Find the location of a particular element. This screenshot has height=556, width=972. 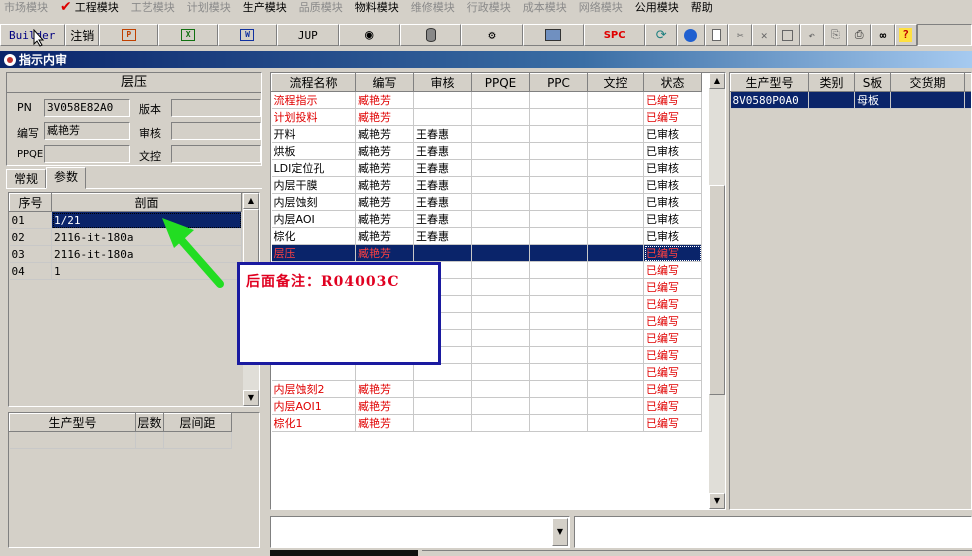

menu-item-7: 维修模块 is located at coordinates (433, 7).